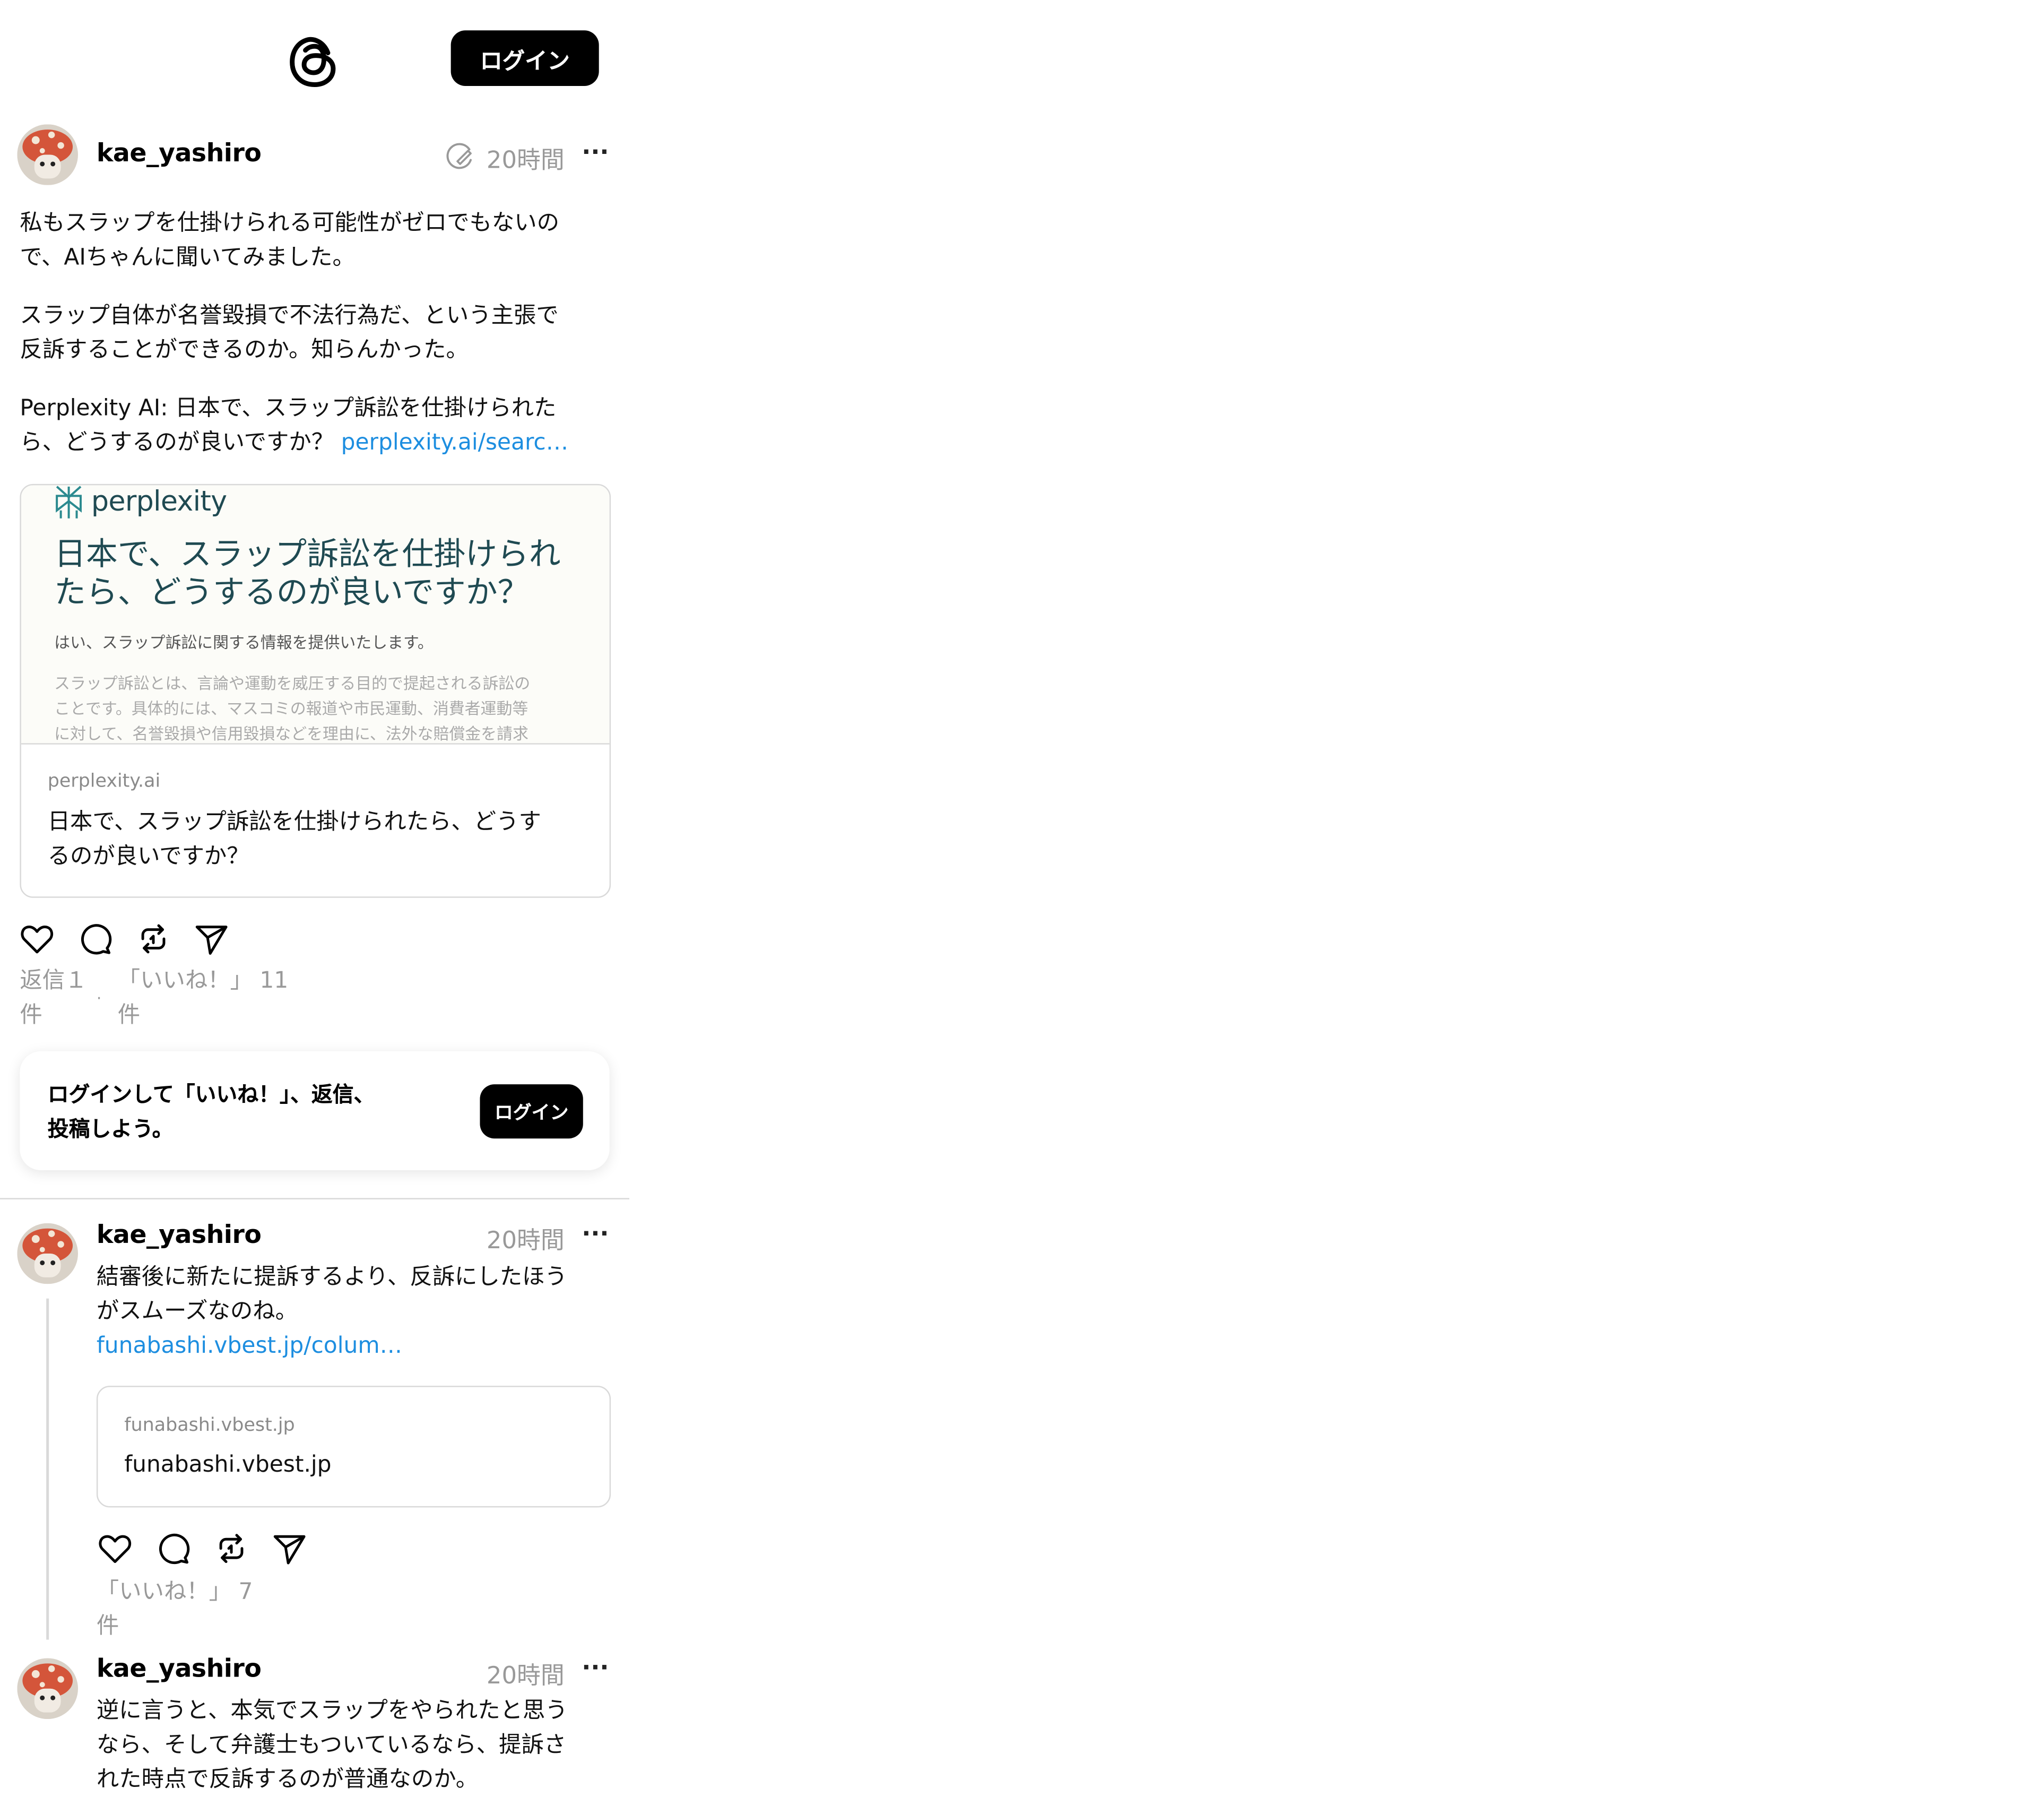 The width and height of the screenshot is (2044, 1797). What do you see at coordinates (354, 1447) in the screenshot?
I see `link-card-funabashi: funabashi.vbest.jp funabashi.vbest.jp` at bounding box center [354, 1447].